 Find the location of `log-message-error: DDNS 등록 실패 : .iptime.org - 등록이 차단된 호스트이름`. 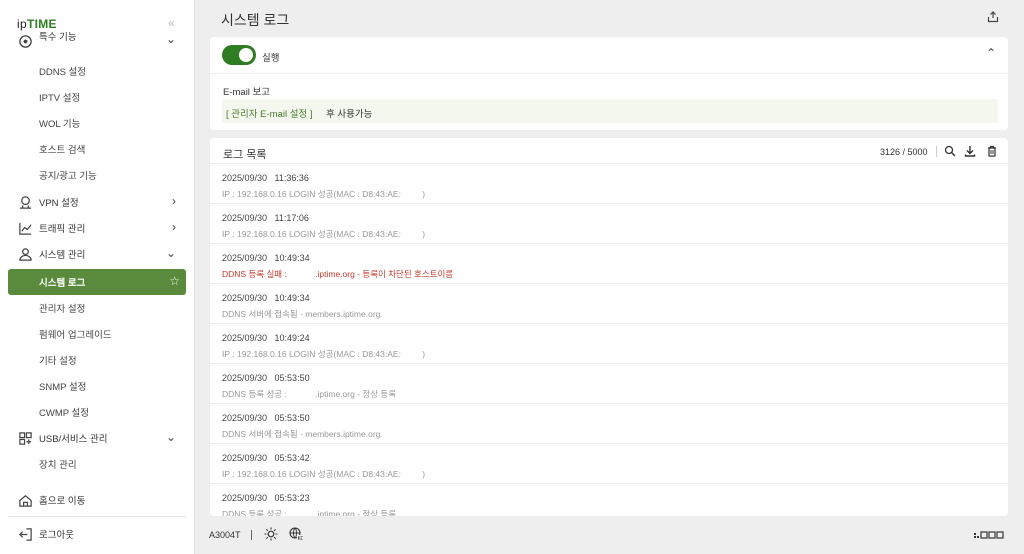

log-message-error: DDNS 등록 실패 : .iptime.org - 등록이 차단된 호스트이름 is located at coordinates (338, 274).